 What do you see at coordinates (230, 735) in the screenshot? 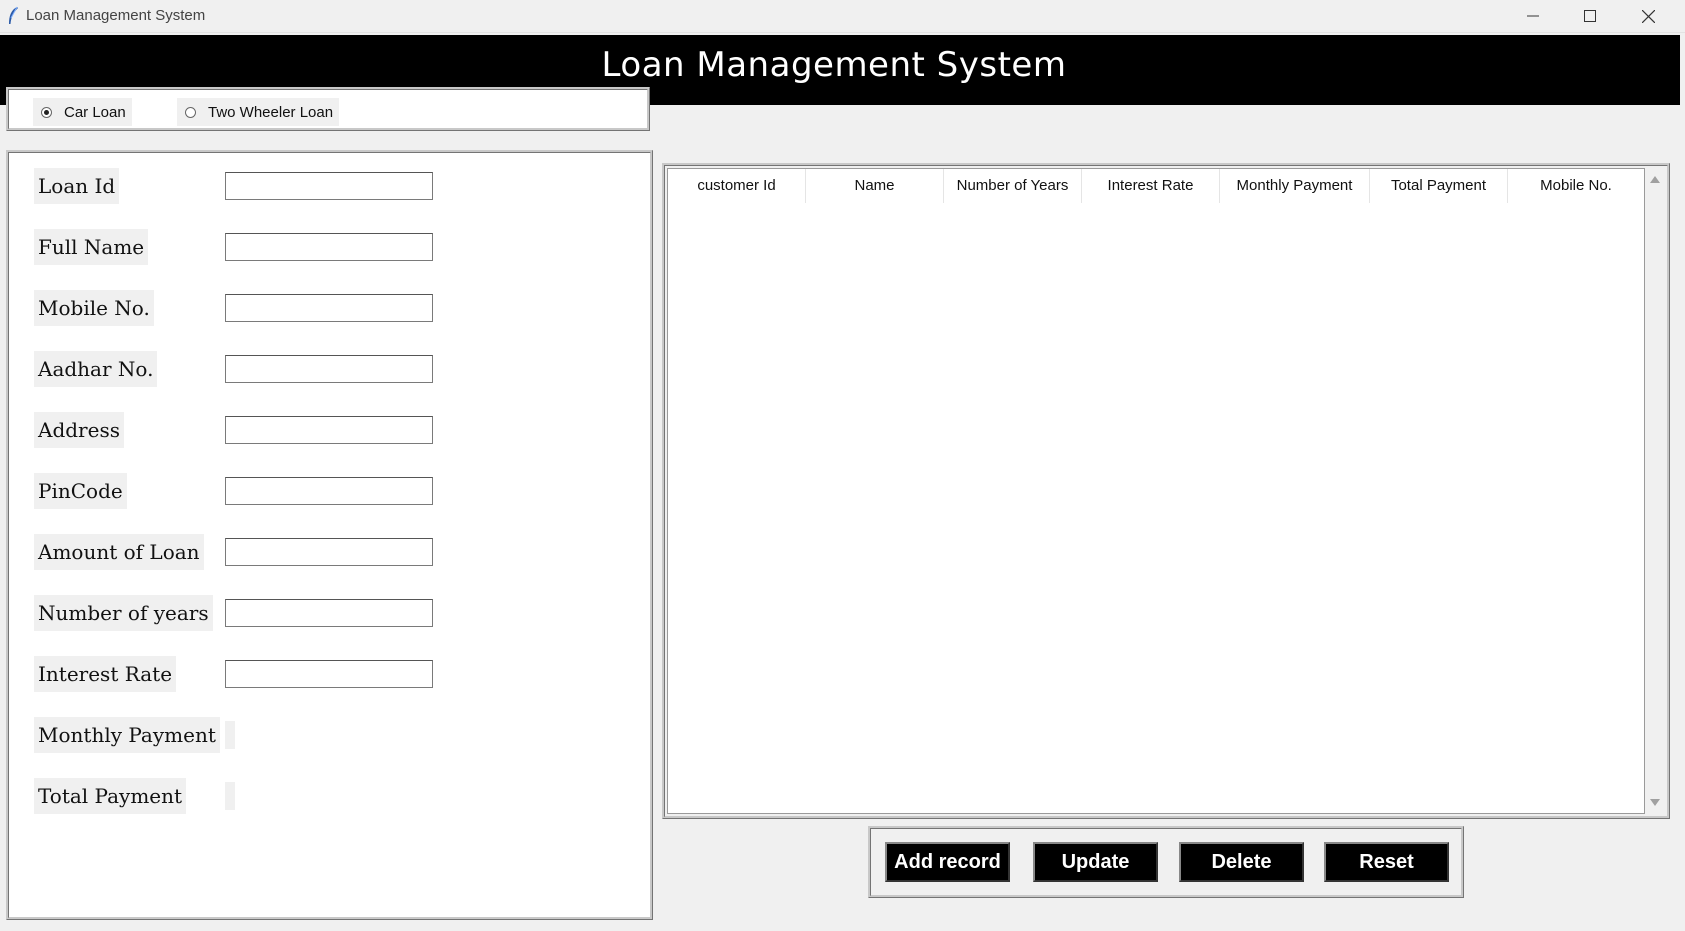
I see `monthly-payment-value` at bounding box center [230, 735].